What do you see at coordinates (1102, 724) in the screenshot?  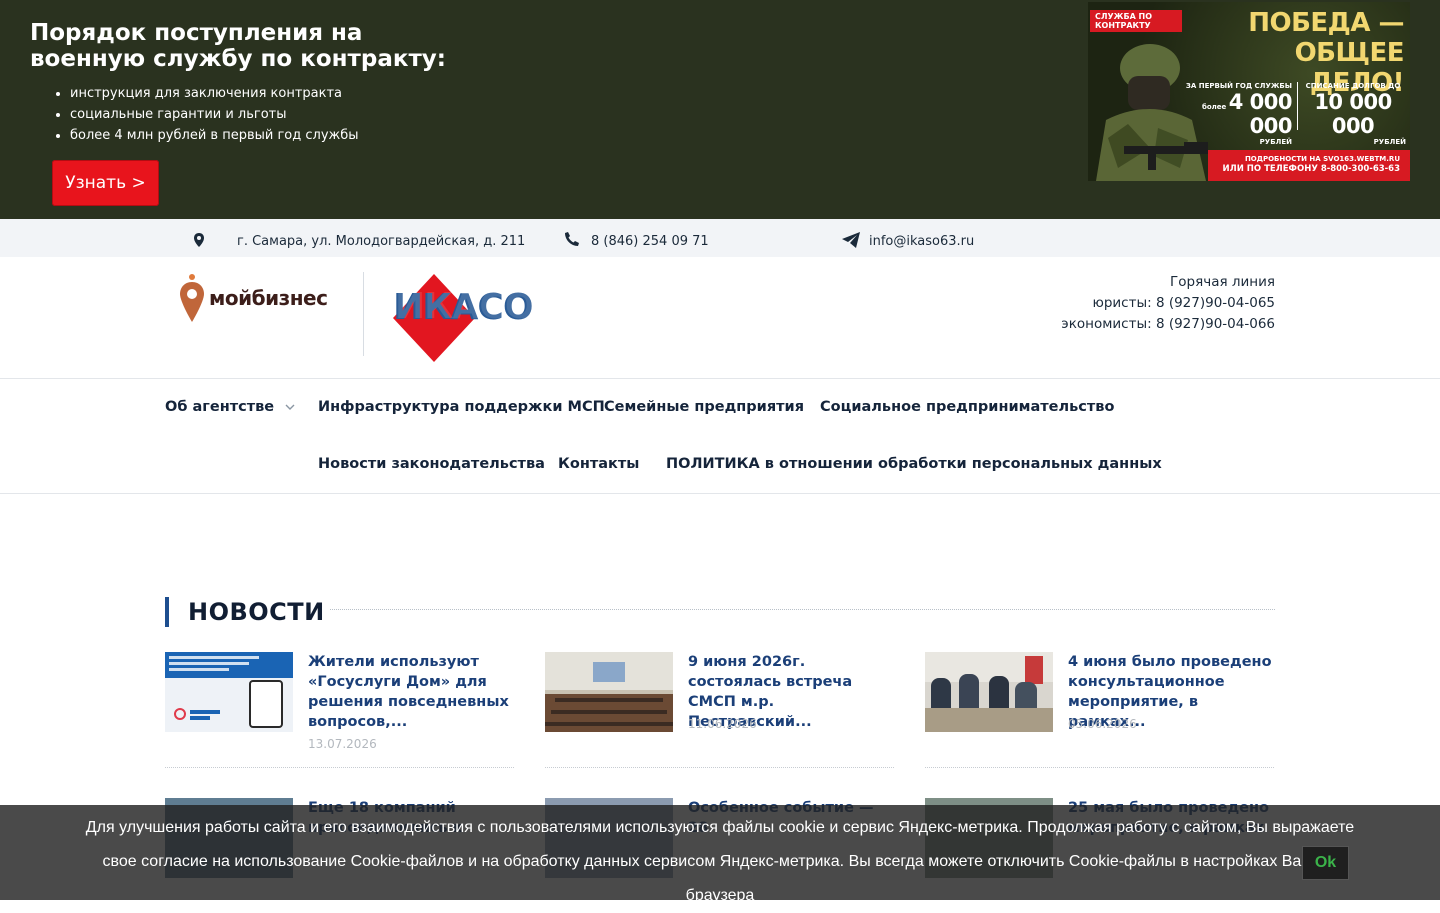 I see `news-date: 05.06.2026` at bounding box center [1102, 724].